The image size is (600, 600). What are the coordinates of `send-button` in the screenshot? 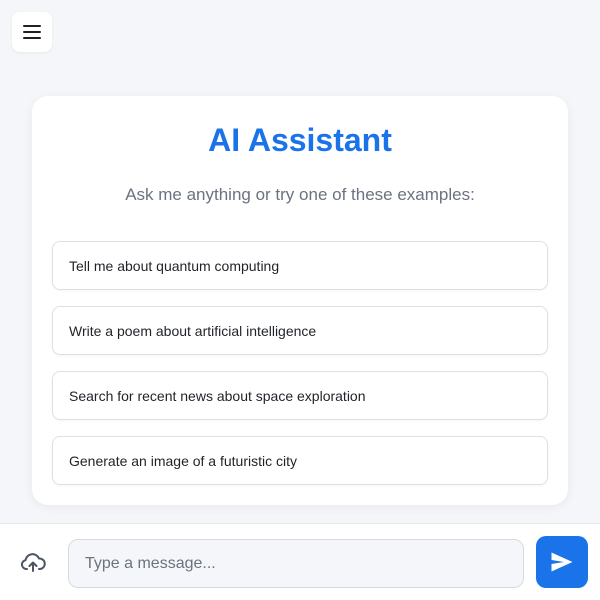 It's located at (562, 562).